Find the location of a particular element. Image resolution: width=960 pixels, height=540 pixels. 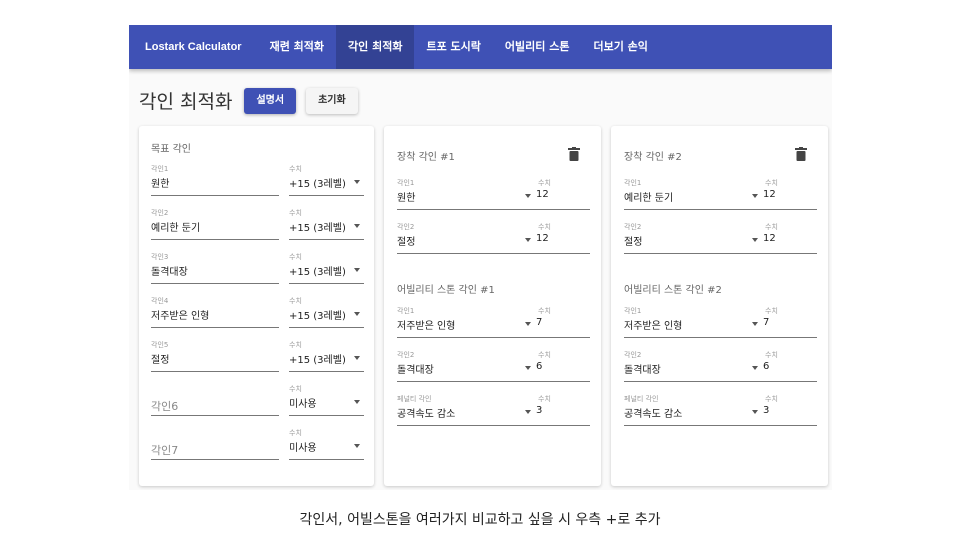

level-select: 수치미사용 is located at coordinates (326, 444).